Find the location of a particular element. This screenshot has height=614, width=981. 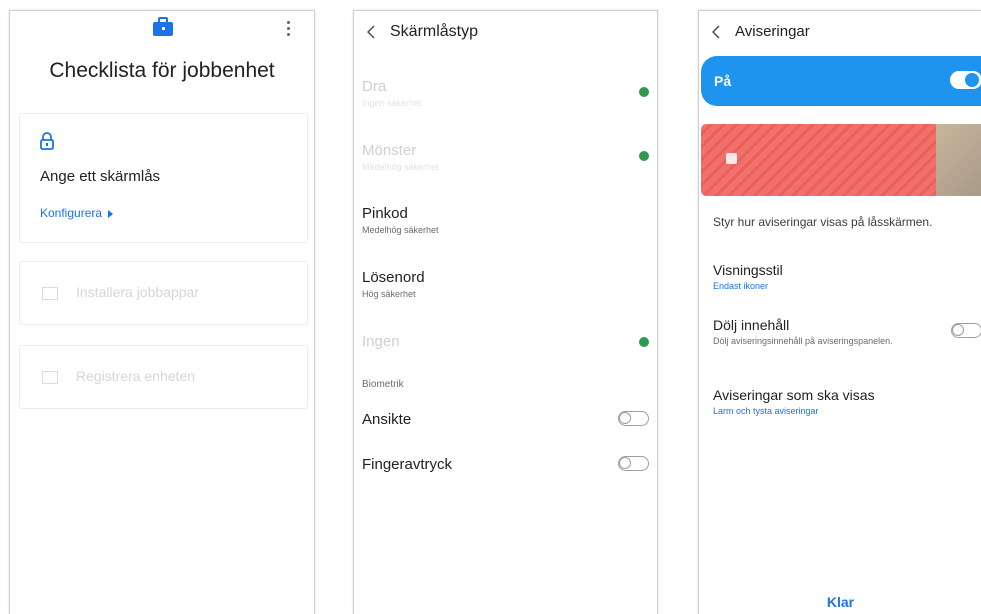

device-icon is located at coordinates (50, 377).